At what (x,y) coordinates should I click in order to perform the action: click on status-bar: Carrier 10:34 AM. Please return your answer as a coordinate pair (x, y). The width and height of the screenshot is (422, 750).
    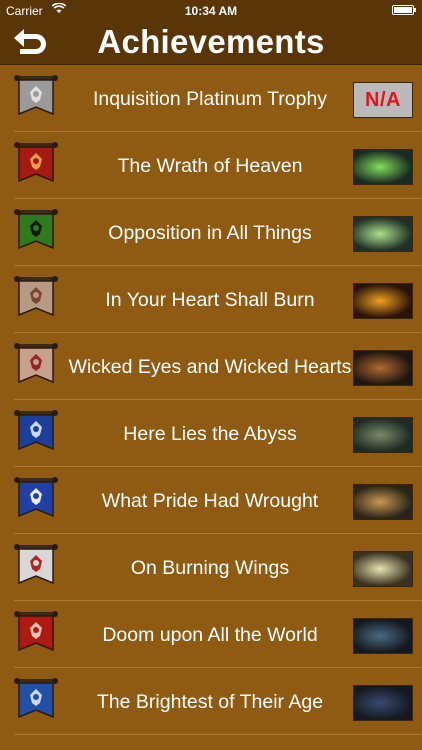
    Looking at the image, I should click on (211, 11).